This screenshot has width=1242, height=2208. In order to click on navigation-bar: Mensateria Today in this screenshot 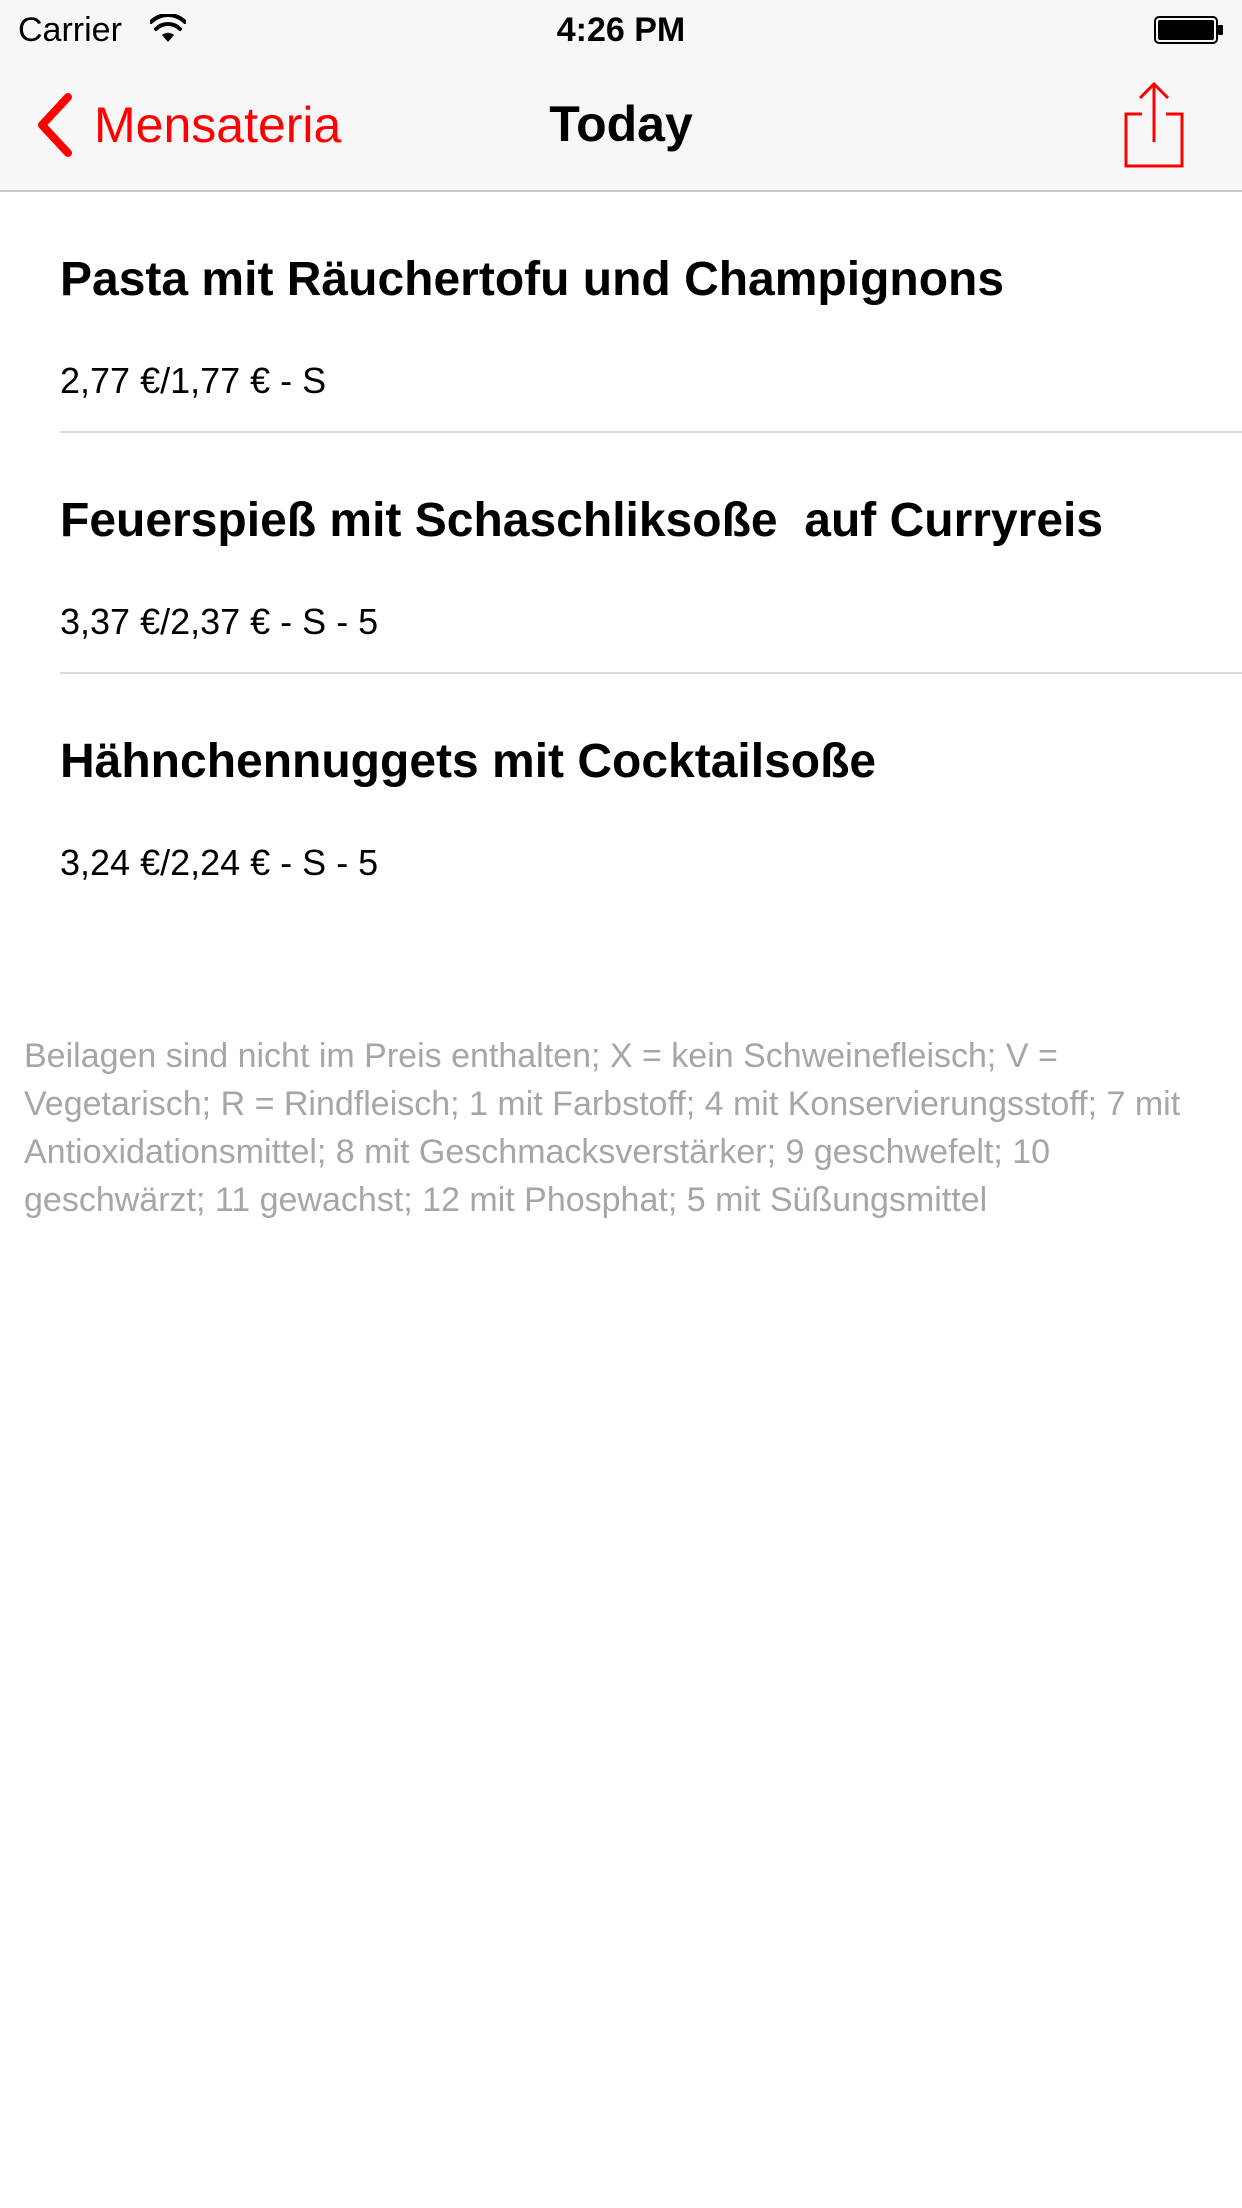, I will do `click(621, 126)`.